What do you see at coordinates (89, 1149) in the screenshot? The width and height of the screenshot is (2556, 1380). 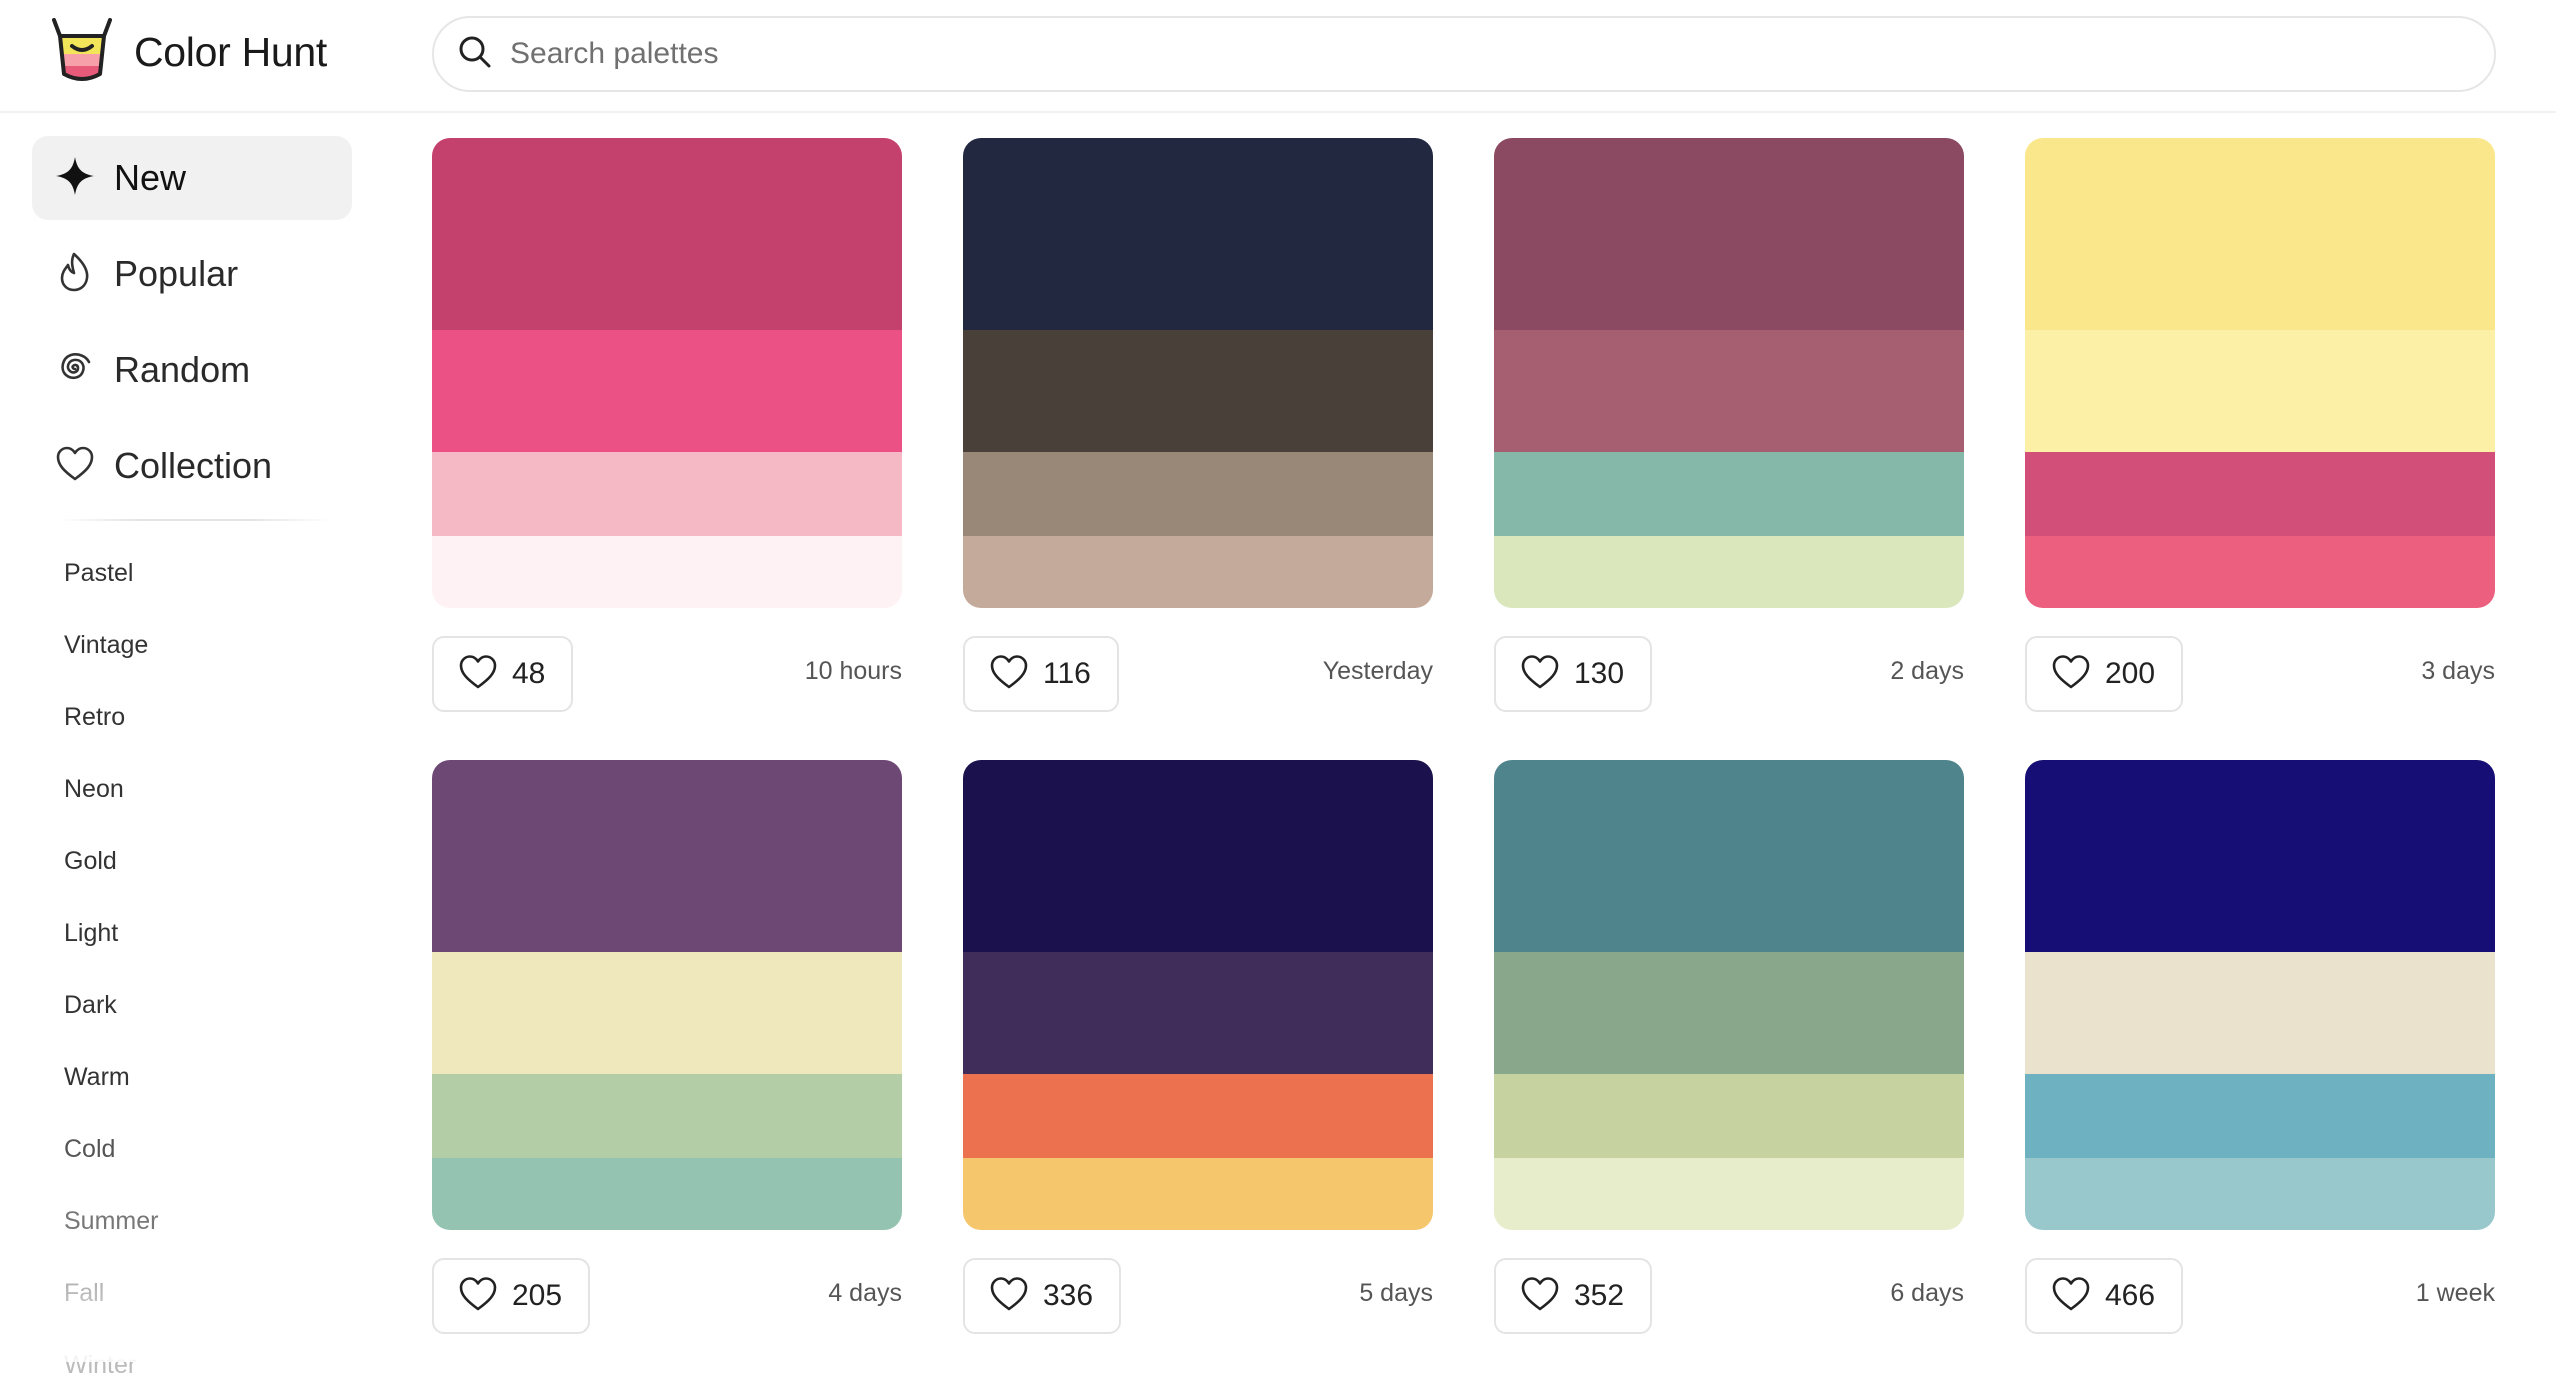 I see `tag-cold: Cold` at bounding box center [89, 1149].